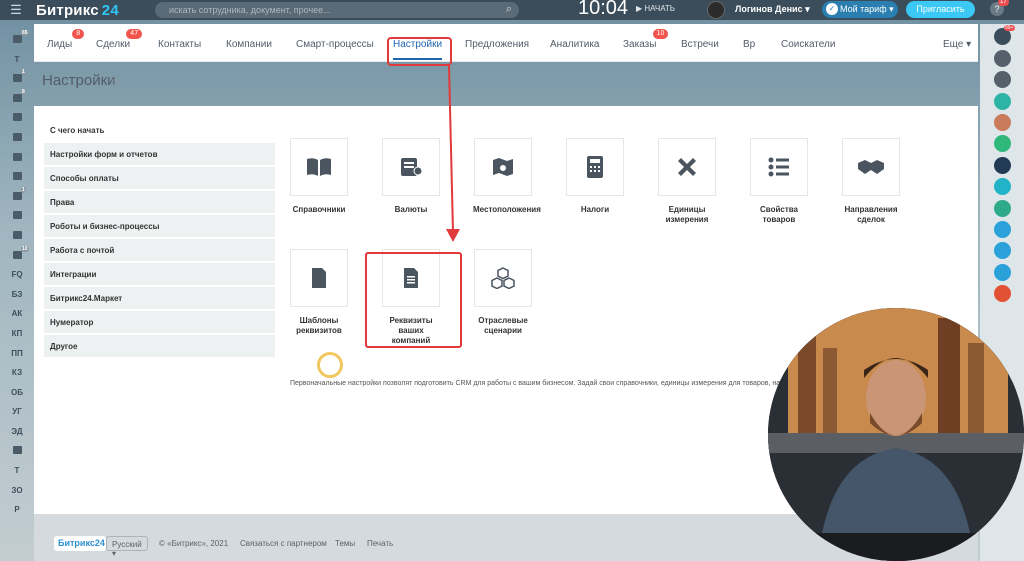 The width and height of the screenshot is (1024, 561). Describe the element at coordinates (159, 298) in the screenshot. I see `menu-item: Битрикс24.Маркет` at that location.